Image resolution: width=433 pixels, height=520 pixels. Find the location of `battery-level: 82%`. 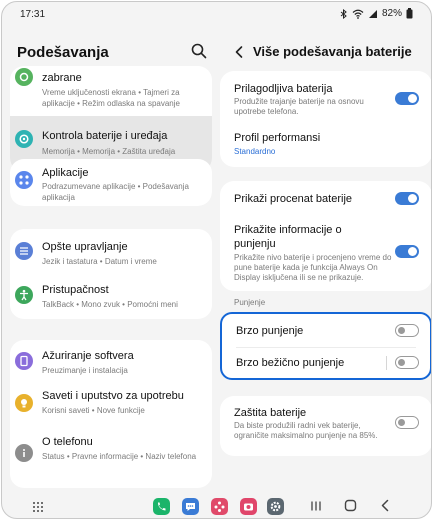

battery-level: 82% is located at coordinates (391, 13).